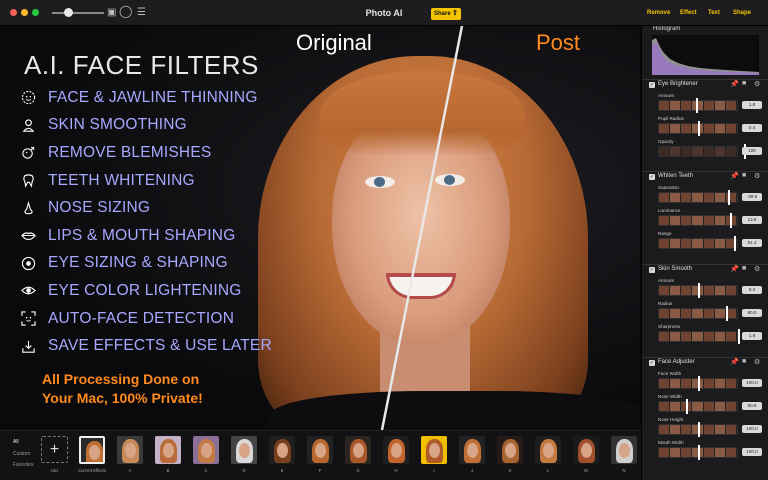  Describe the element at coordinates (130, 470) in the screenshot. I see `preset-label: A` at that location.